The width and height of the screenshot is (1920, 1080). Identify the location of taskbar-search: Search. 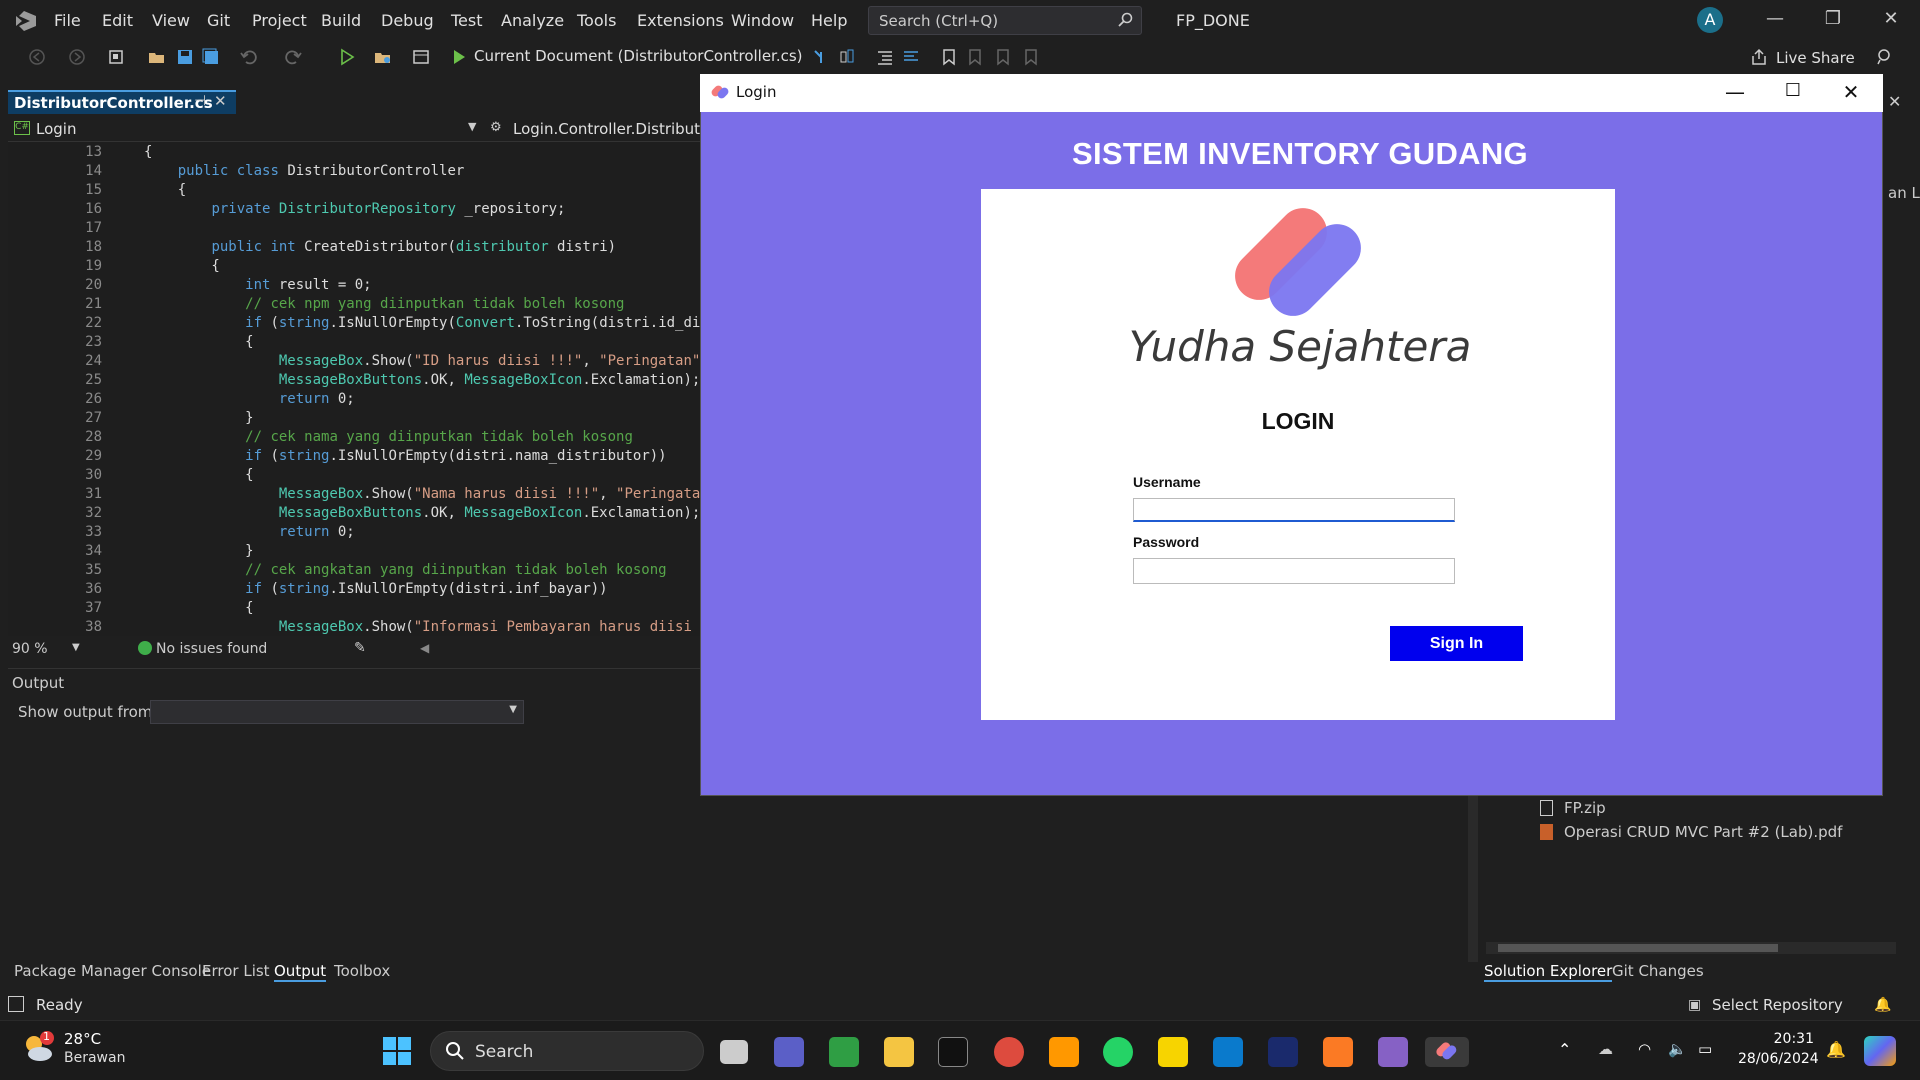
(567, 1051).